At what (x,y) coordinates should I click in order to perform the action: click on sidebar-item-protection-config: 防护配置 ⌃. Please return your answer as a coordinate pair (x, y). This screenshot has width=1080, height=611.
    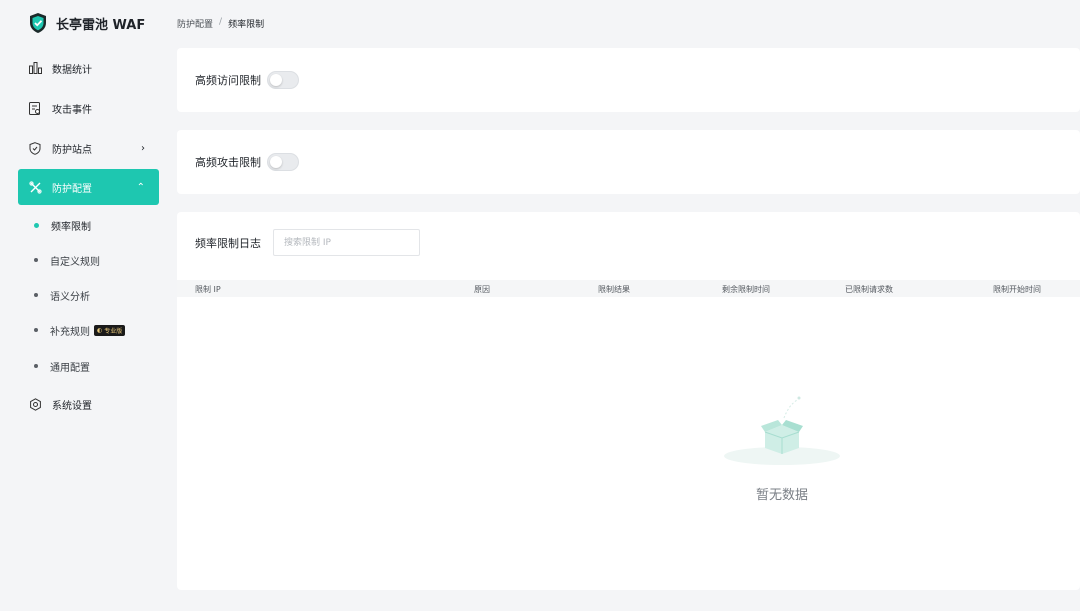
    Looking at the image, I should click on (88, 187).